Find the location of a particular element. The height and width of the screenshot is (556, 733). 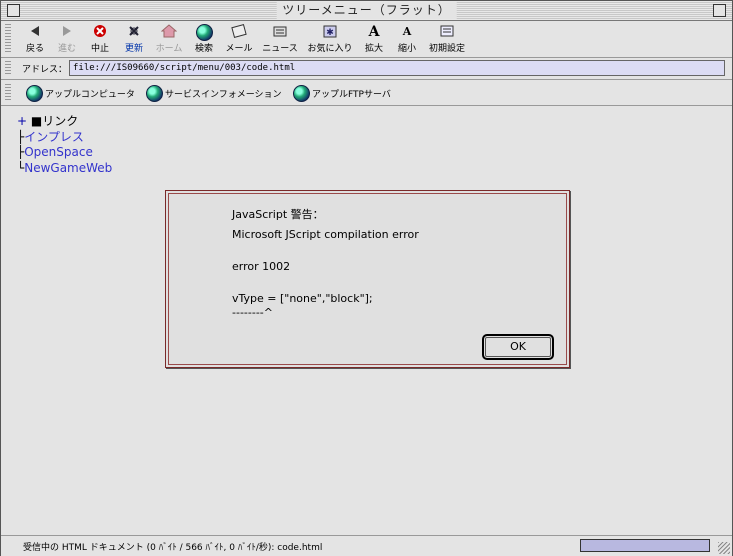

dialog-error-code: error 1002 is located at coordinates (261, 266).